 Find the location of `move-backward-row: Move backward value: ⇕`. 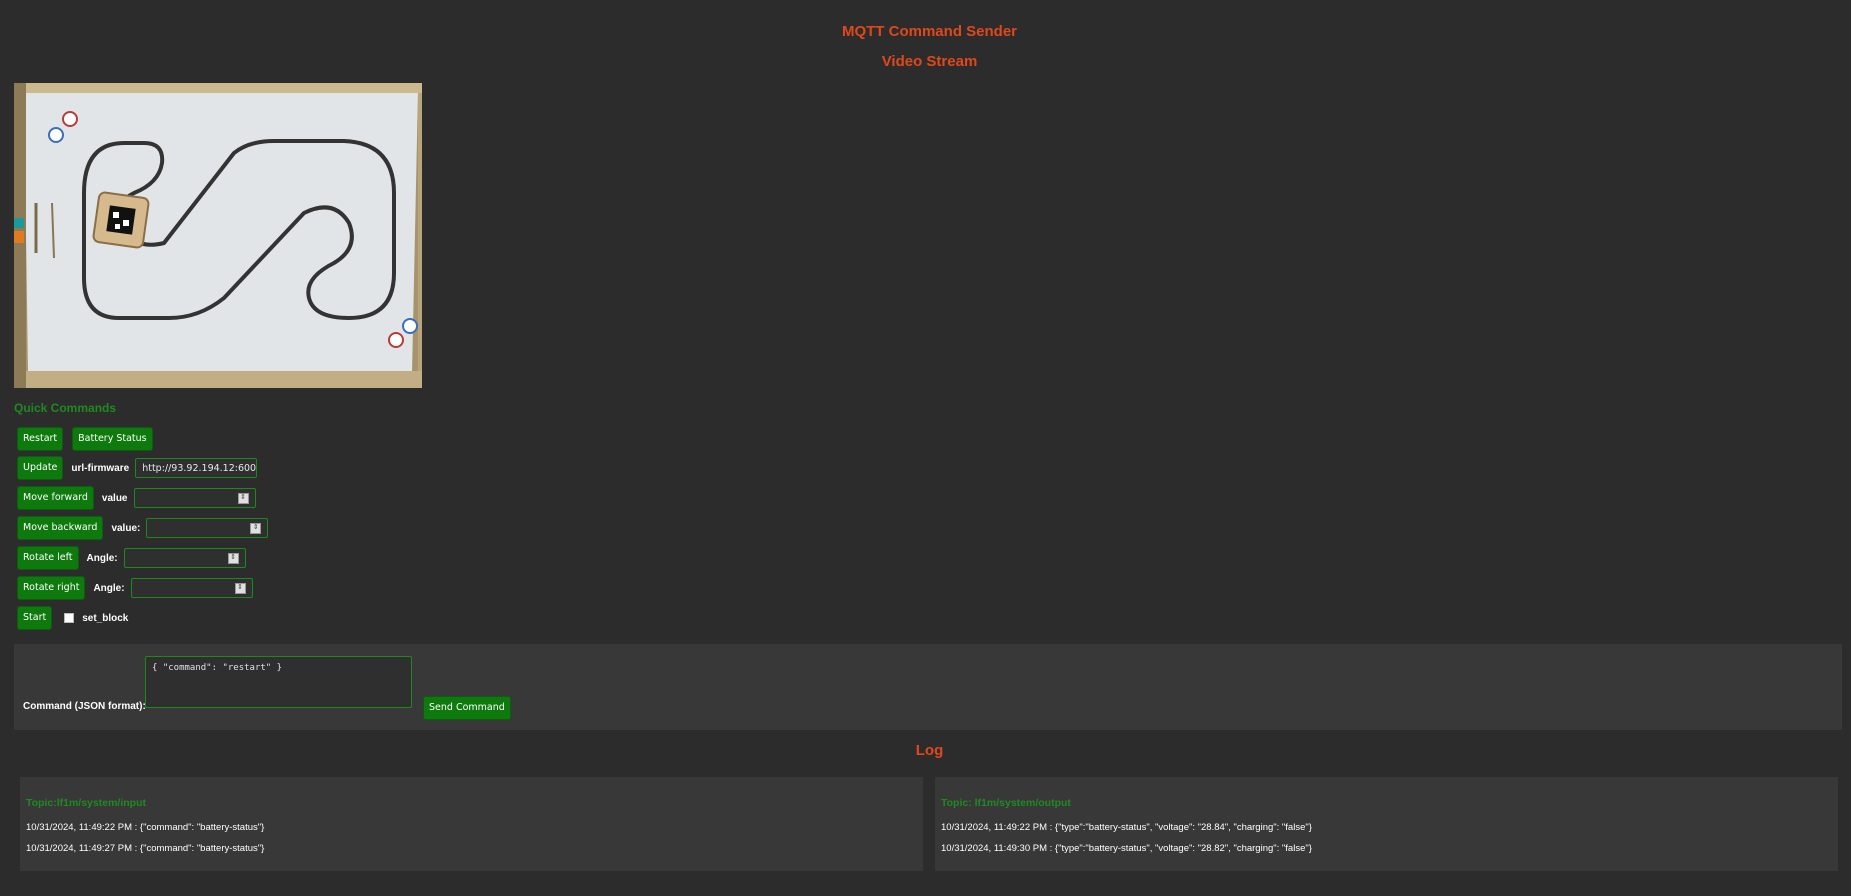

move-backward-row: Move backward value: ⇕ is located at coordinates (143, 528).